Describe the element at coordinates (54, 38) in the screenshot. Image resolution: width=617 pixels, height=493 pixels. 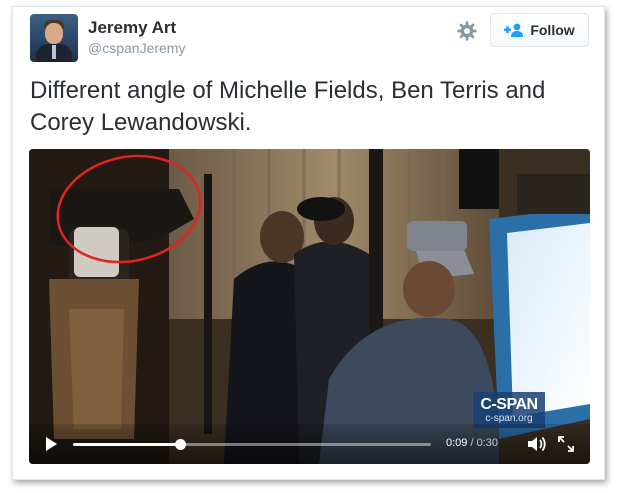
I see `avatar` at that location.